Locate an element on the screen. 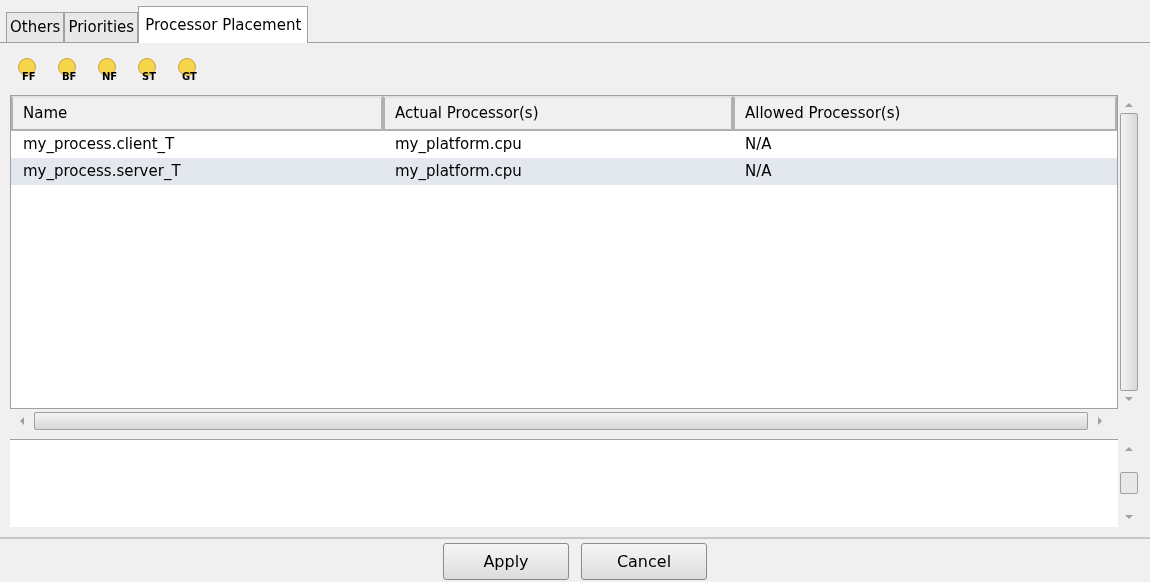 Image resolution: width=1150 pixels, height=582 pixels. column-header: Actual Processor(s) is located at coordinates (558, 113).